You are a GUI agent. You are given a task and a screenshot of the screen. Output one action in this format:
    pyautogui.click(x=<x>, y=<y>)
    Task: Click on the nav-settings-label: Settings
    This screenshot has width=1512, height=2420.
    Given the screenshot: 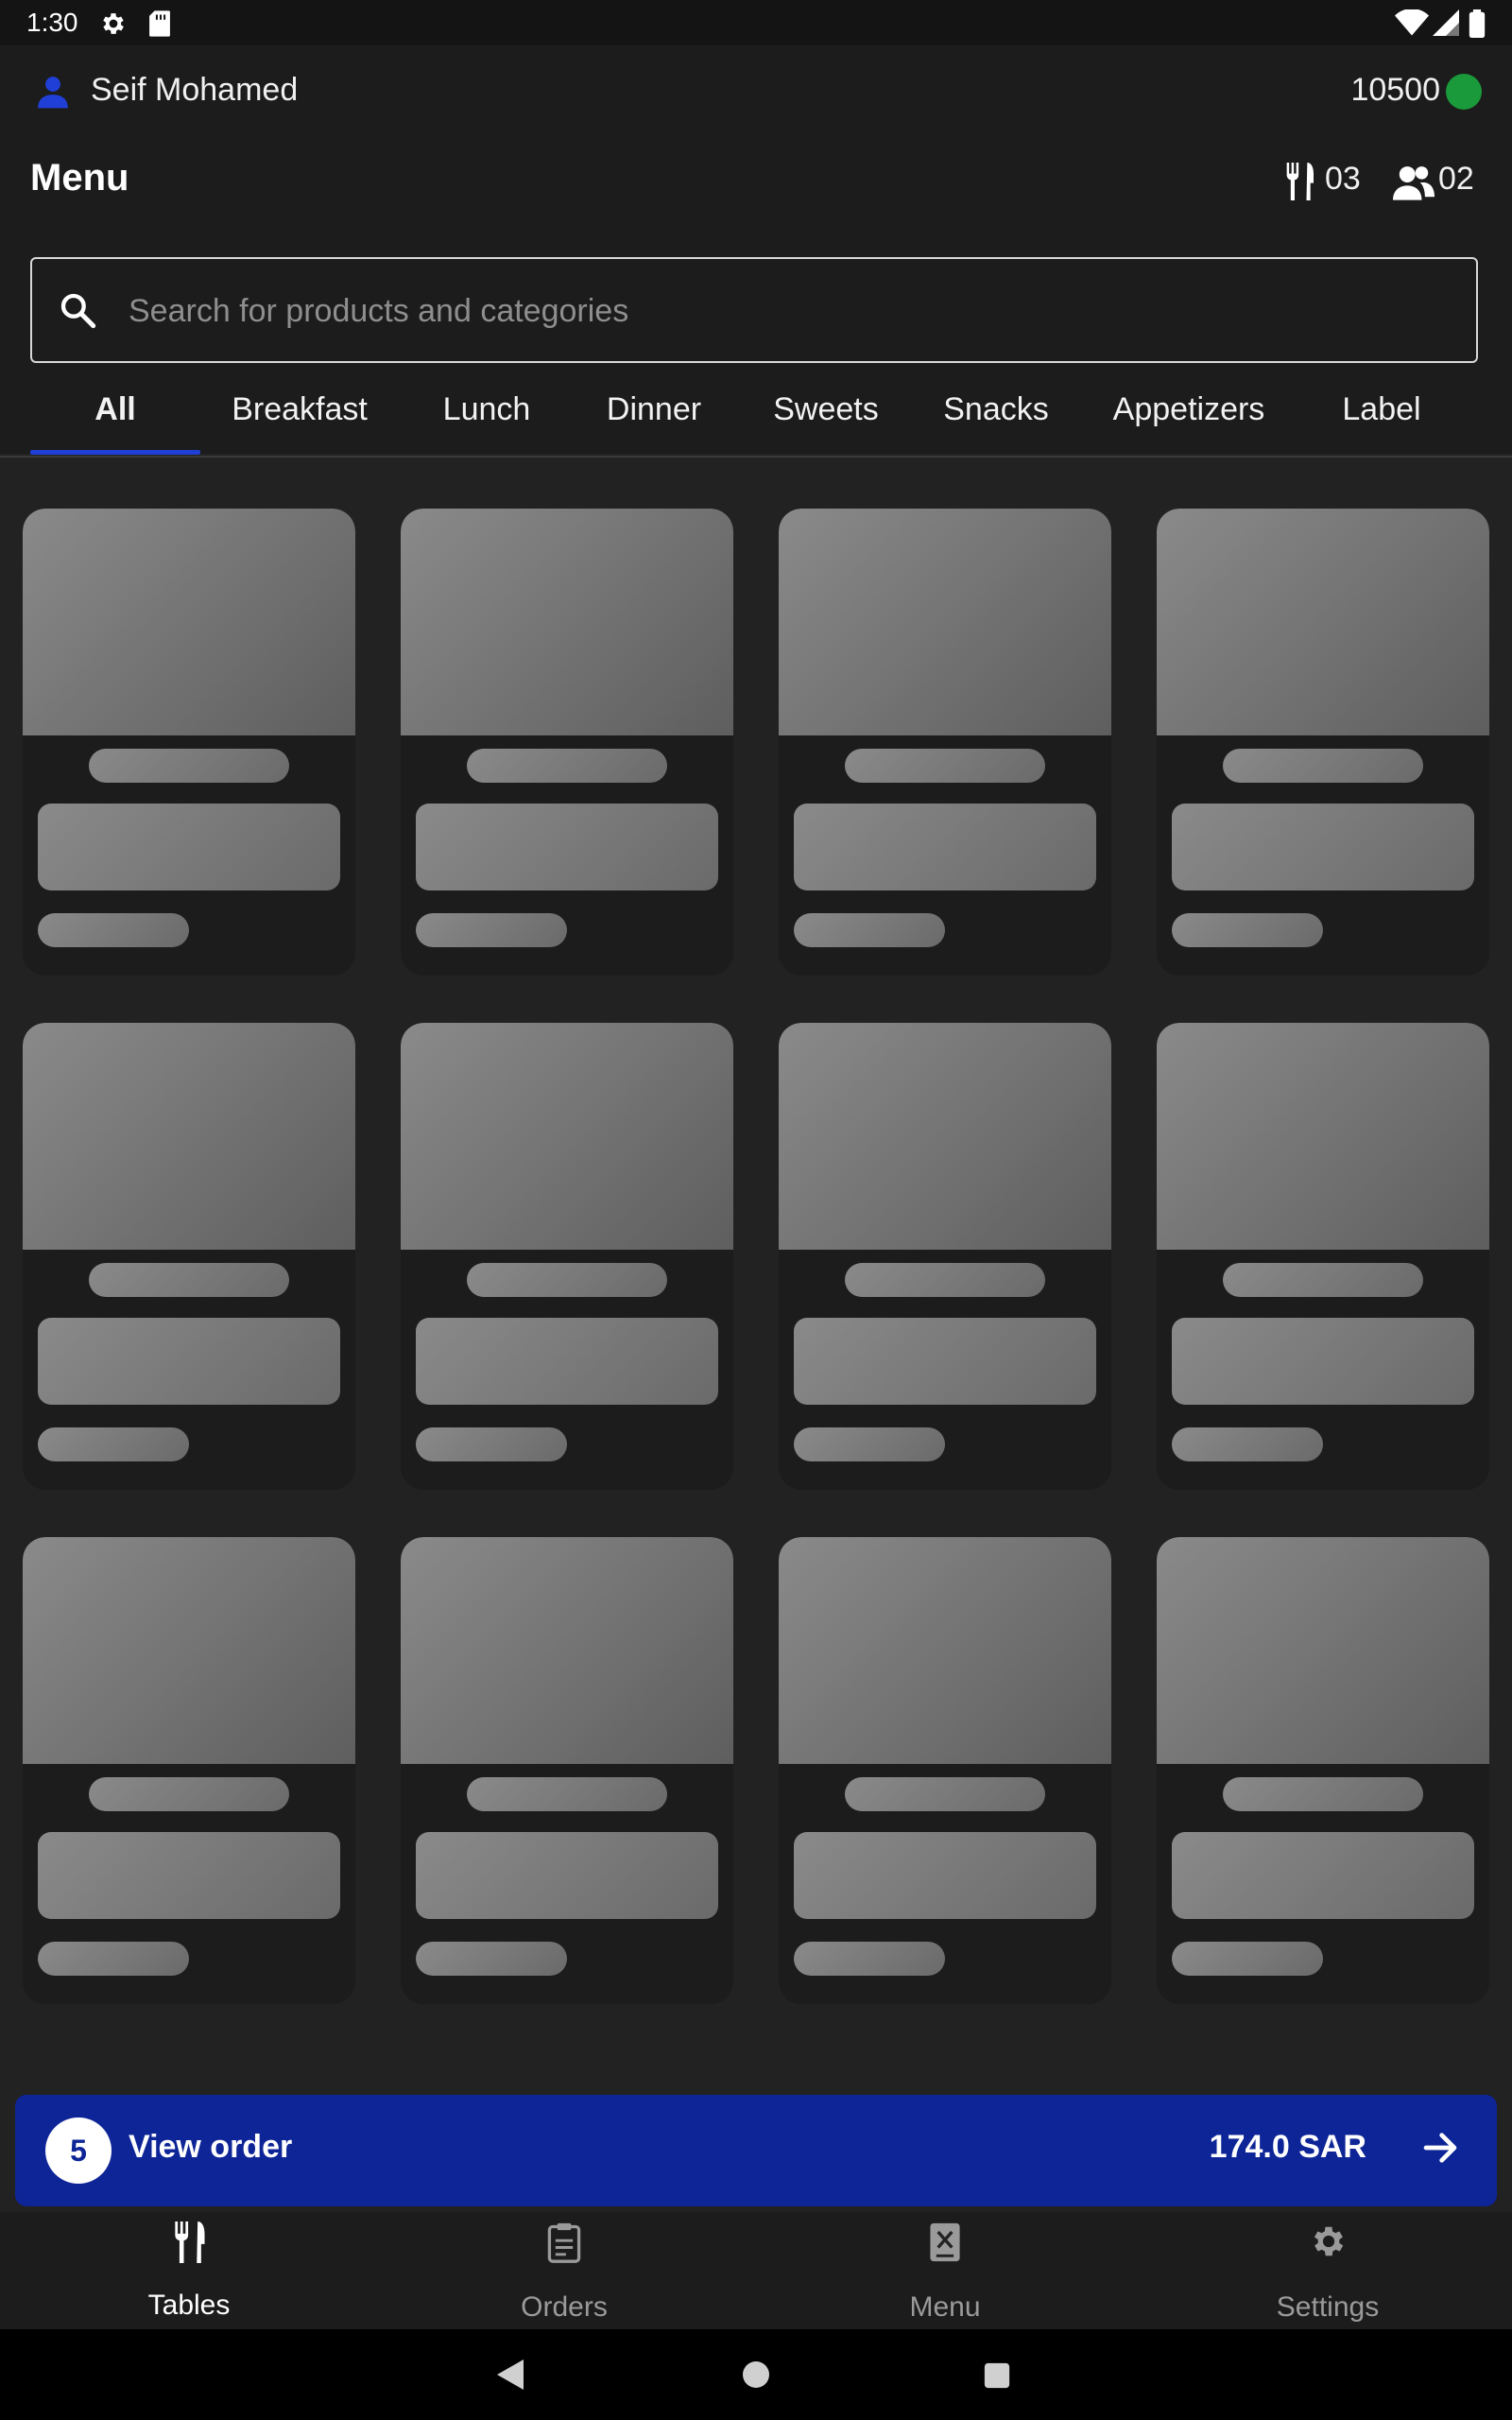 What is the action you would take?
    pyautogui.click(x=1328, y=2307)
    